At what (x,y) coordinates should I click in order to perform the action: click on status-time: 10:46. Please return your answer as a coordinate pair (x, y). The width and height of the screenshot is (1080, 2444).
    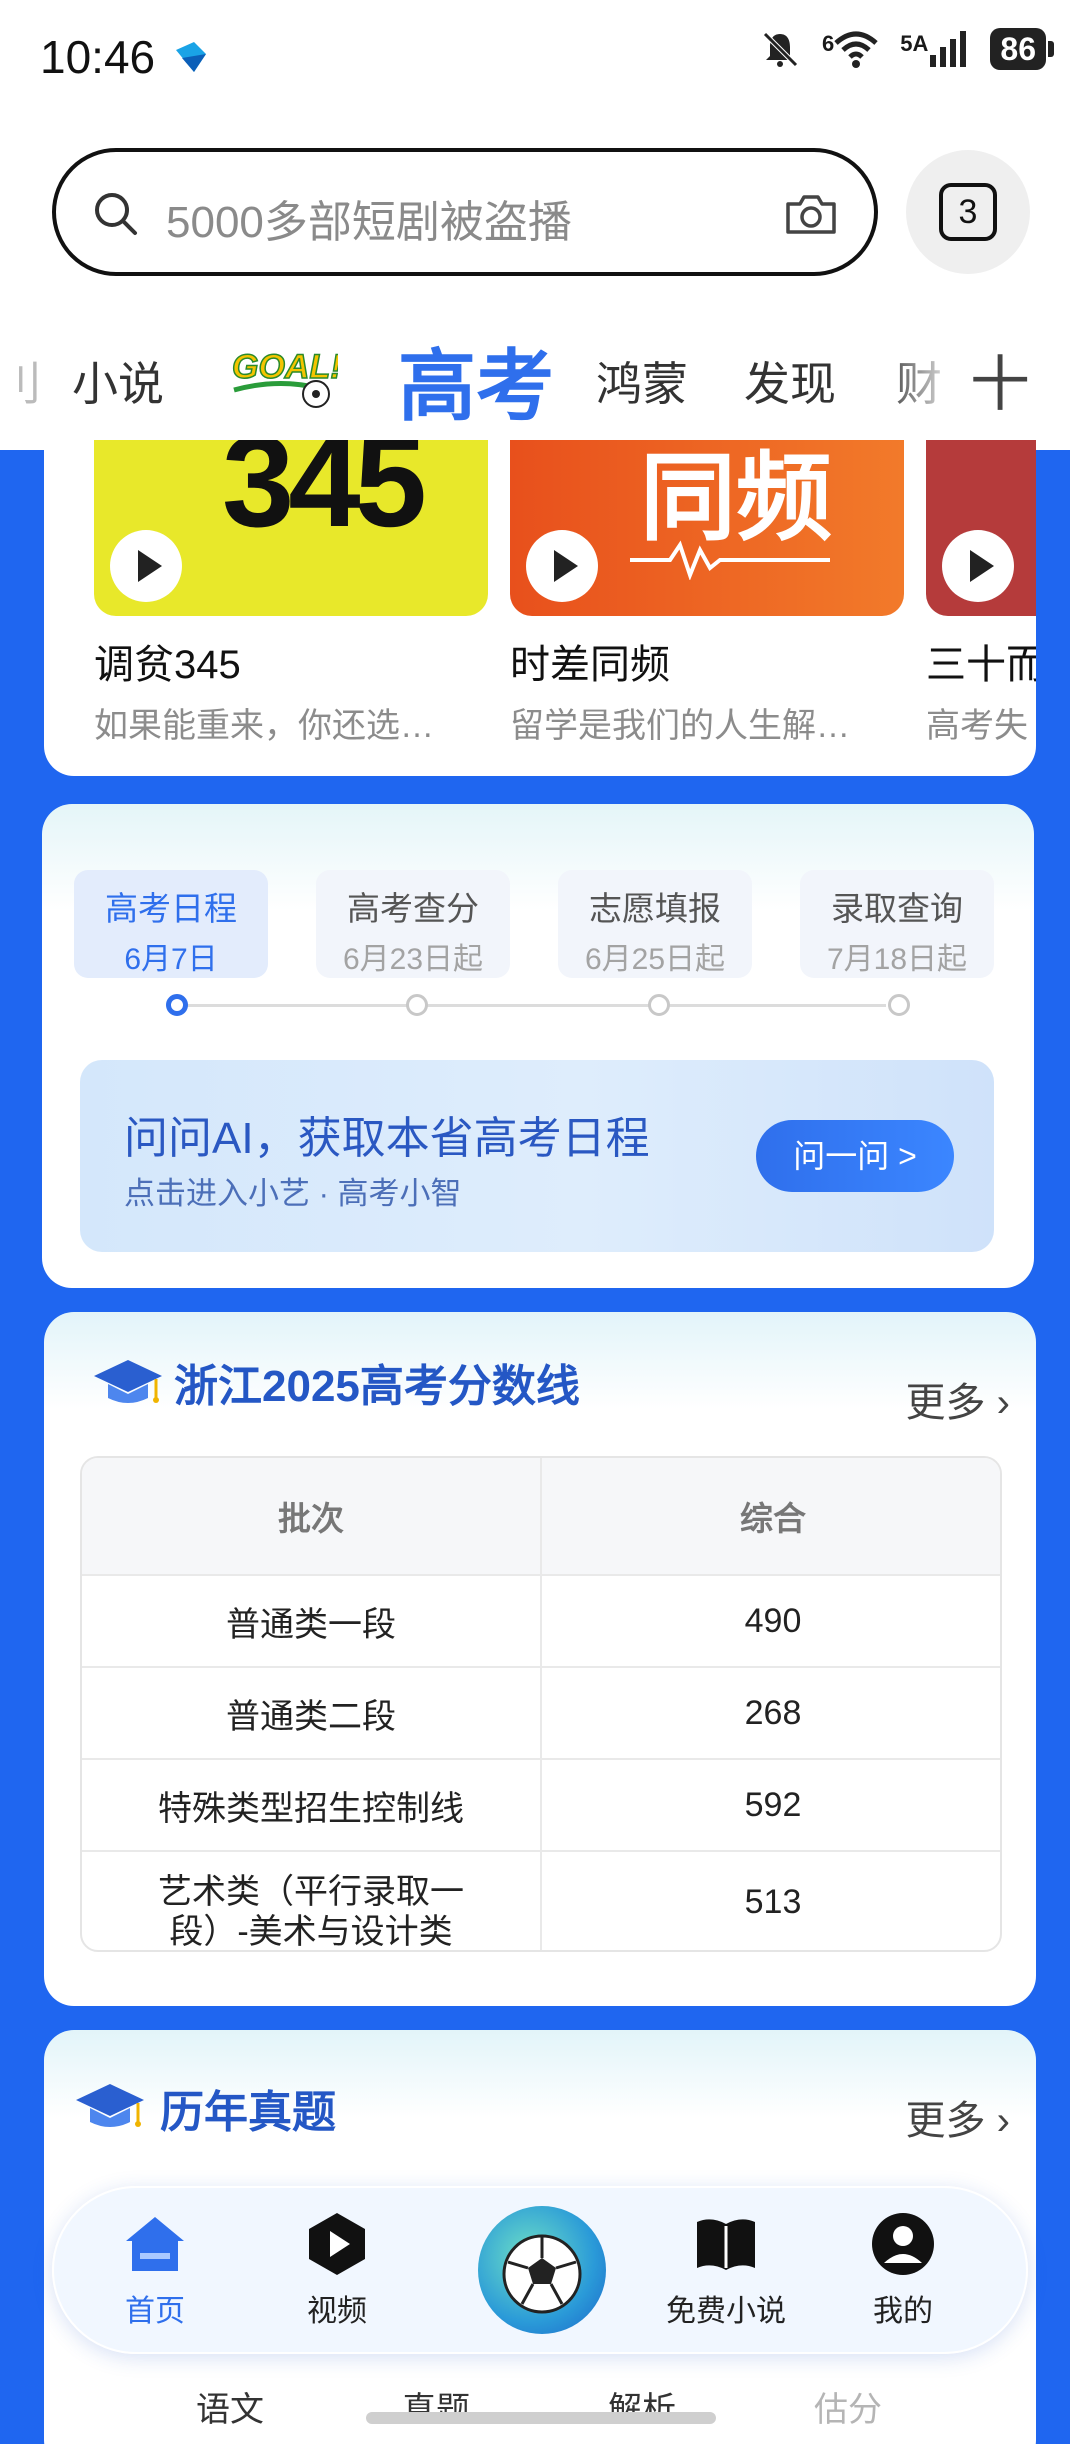
    Looking at the image, I should click on (98, 57).